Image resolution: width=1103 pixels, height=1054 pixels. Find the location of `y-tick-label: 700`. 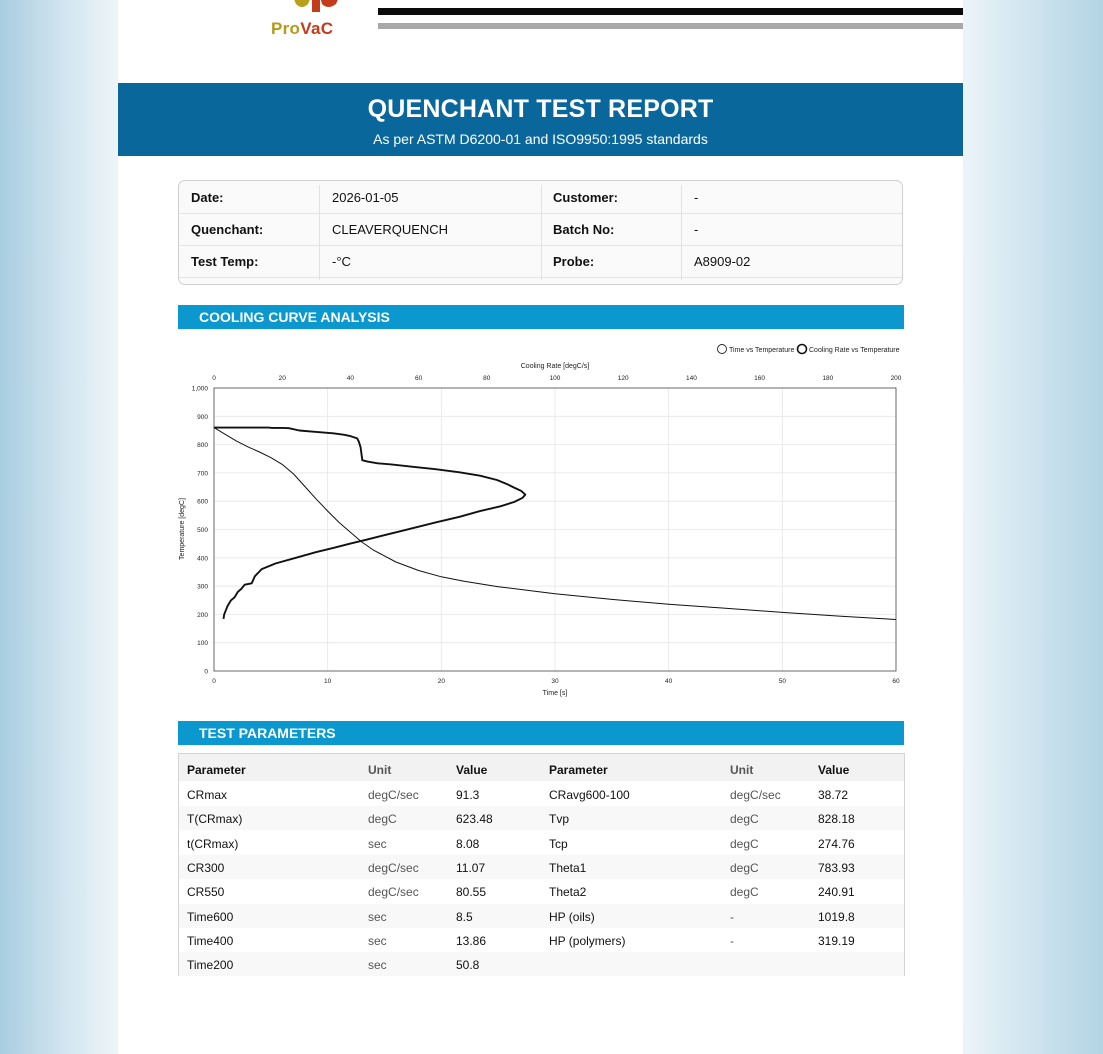

y-tick-label: 700 is located at coordinates (202, 473).